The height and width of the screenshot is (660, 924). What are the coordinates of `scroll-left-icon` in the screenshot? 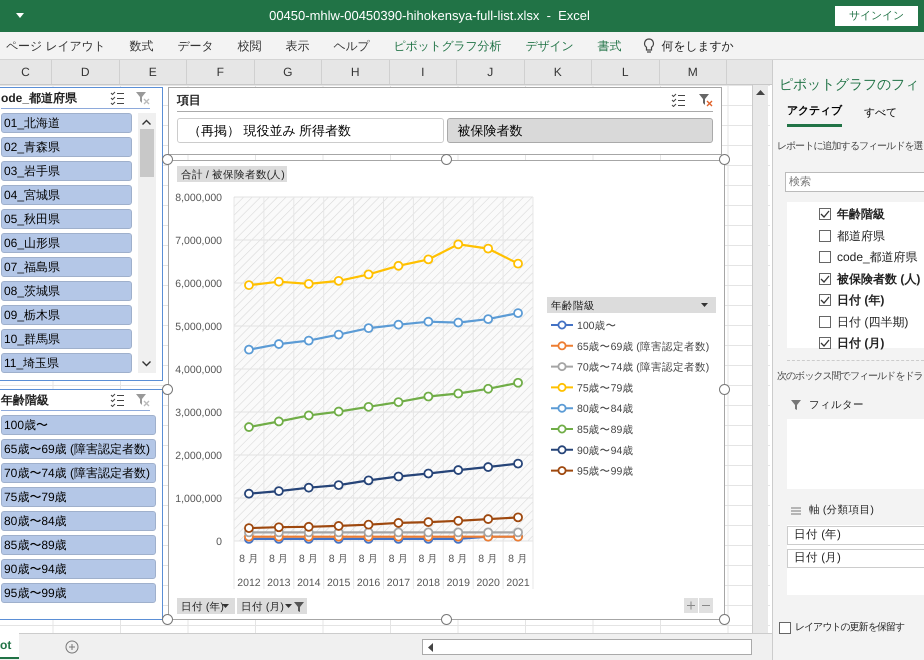 It's located at (430, 647).